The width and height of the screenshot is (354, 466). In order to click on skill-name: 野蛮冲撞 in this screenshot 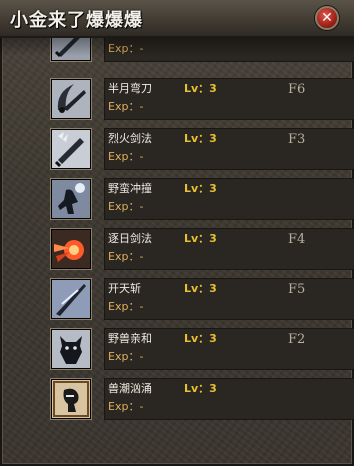, I will do `click(130, 188)`.